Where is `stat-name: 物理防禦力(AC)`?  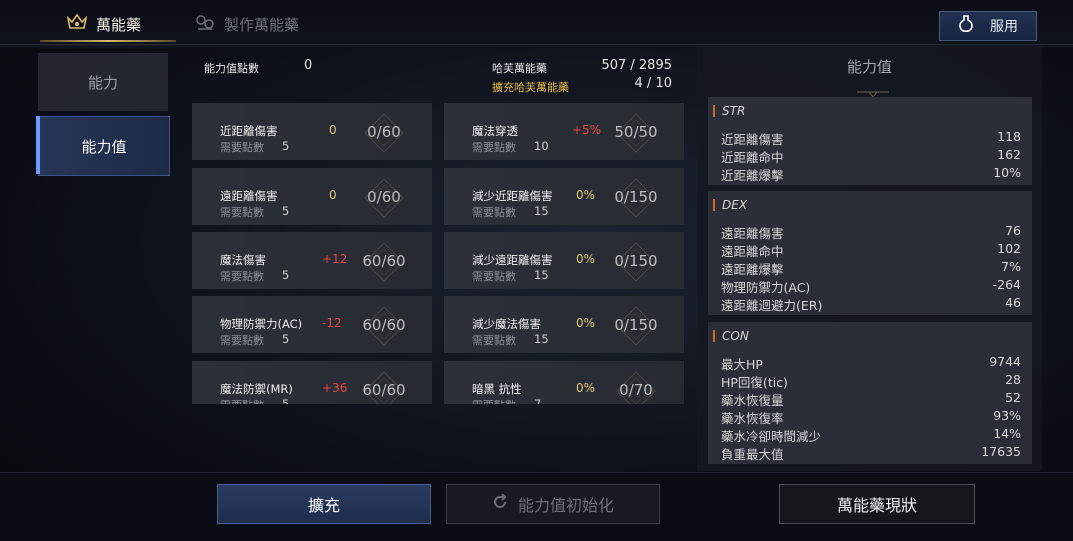 stat-name: 物理防禦力(AC) is located at coordinates (261, 324).